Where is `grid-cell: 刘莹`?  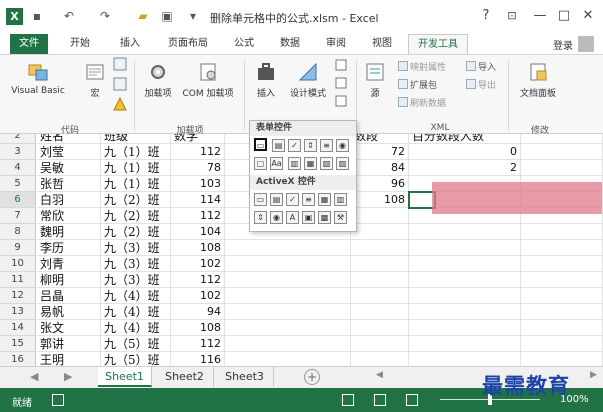
grid-cell: 刘莹 is located at coordinates (69, 152).